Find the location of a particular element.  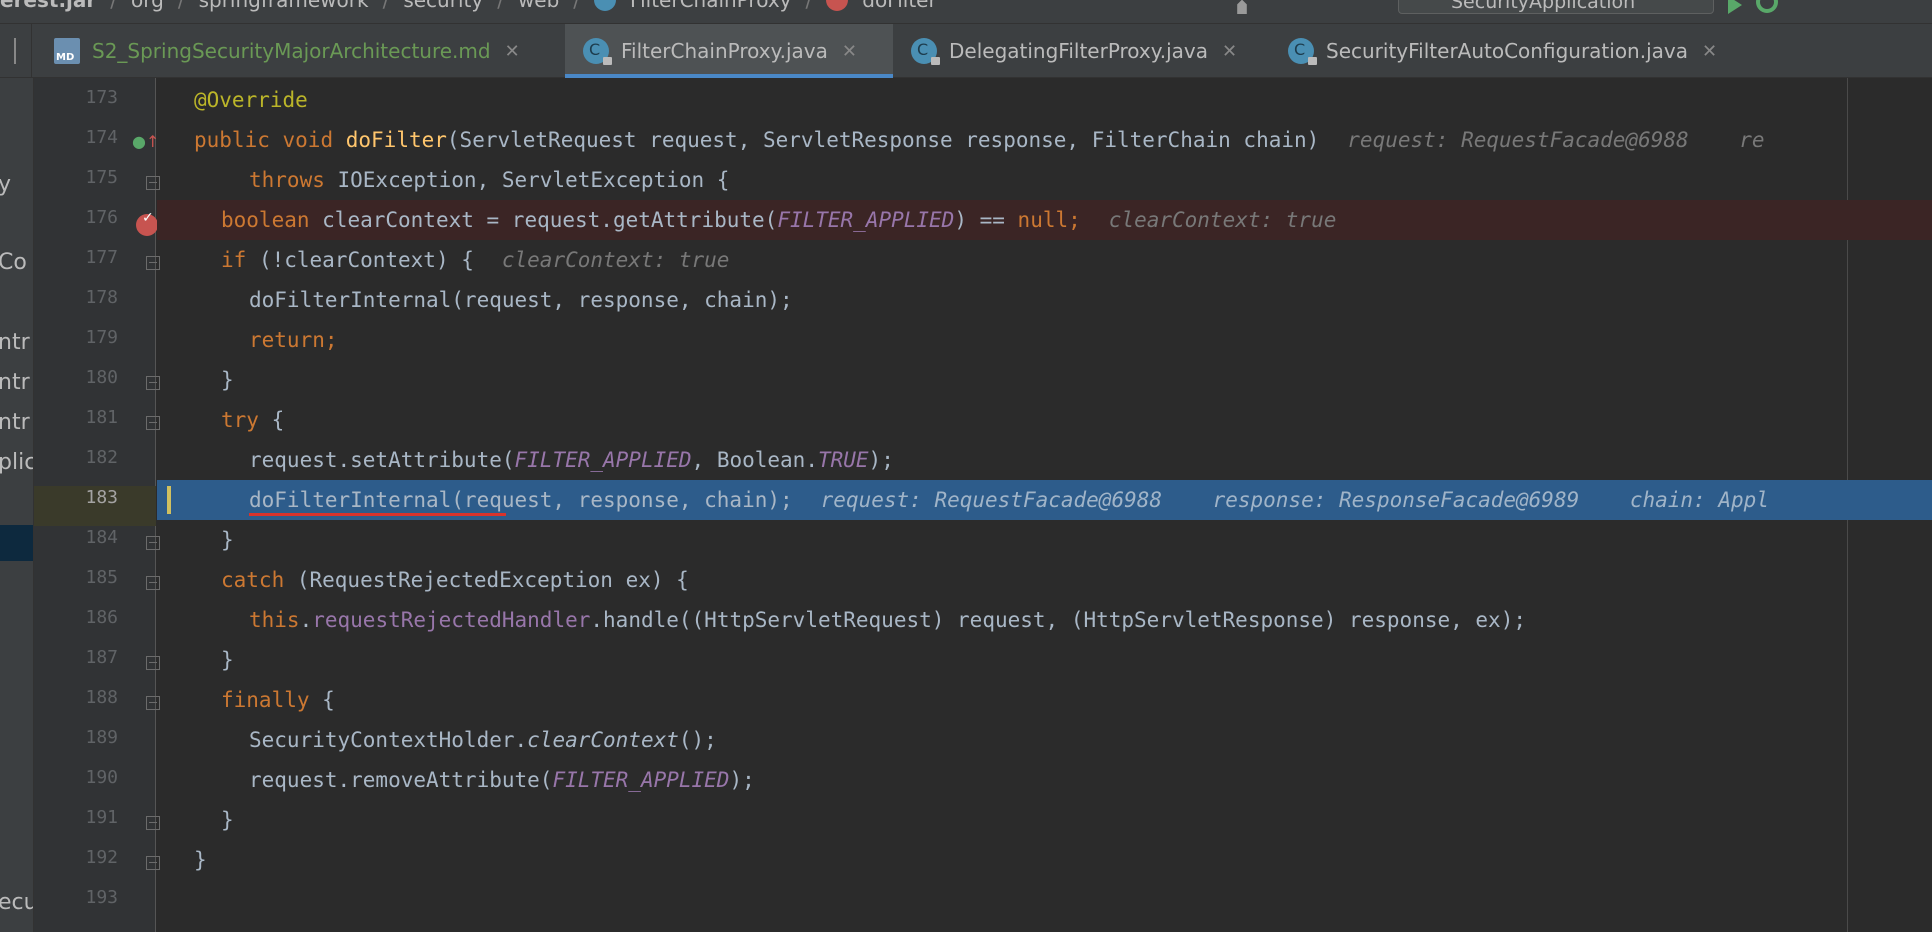

code-plain: ); is located at coordinates (742, 780).